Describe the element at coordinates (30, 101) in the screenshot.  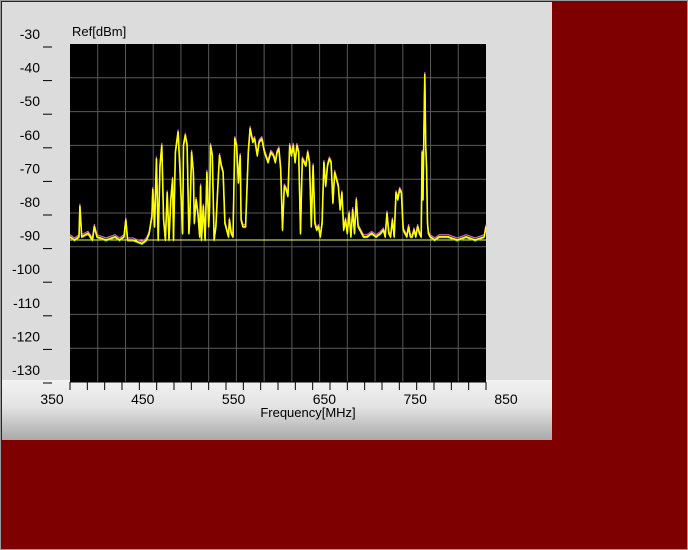
I see `y-tick-label: -50` at that location.